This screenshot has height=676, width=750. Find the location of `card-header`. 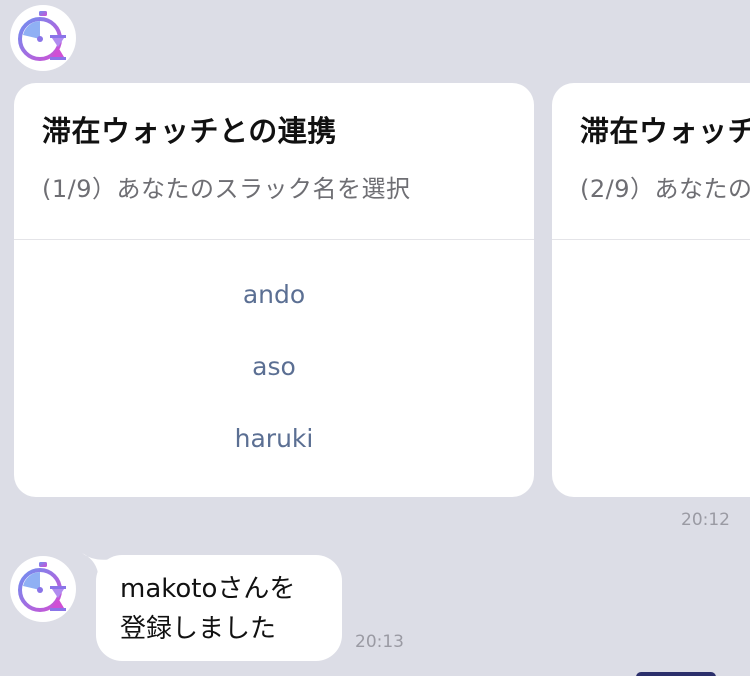

card-header is located at coordinates (651, 161).